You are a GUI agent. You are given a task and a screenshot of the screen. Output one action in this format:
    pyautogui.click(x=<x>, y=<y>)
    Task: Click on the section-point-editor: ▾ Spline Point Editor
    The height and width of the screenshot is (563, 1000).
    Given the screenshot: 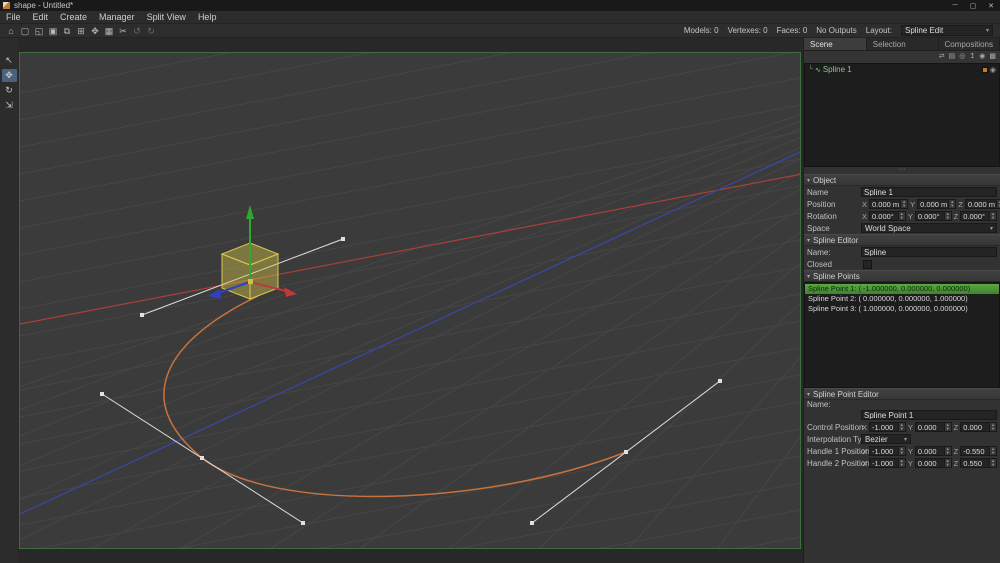 What is the action you would take?
    pyautogui.click(x=902, y=394)
    